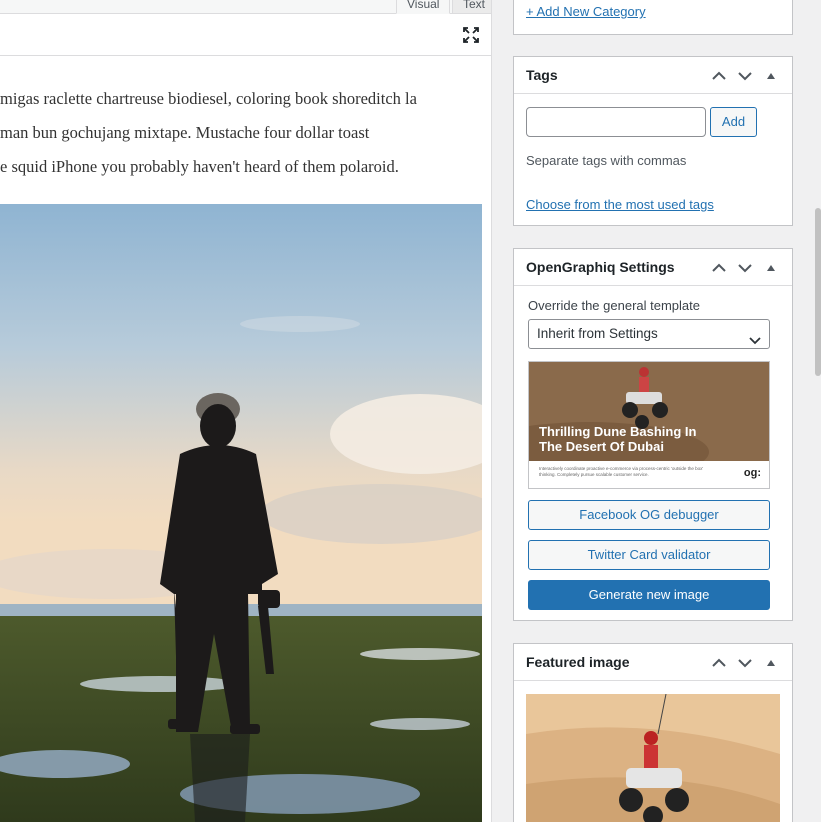 The height and width of the screenshot is (822, 821). Describe the element at coordinates (818, 292) in the screenshot. I see `scrollbar` at that location.